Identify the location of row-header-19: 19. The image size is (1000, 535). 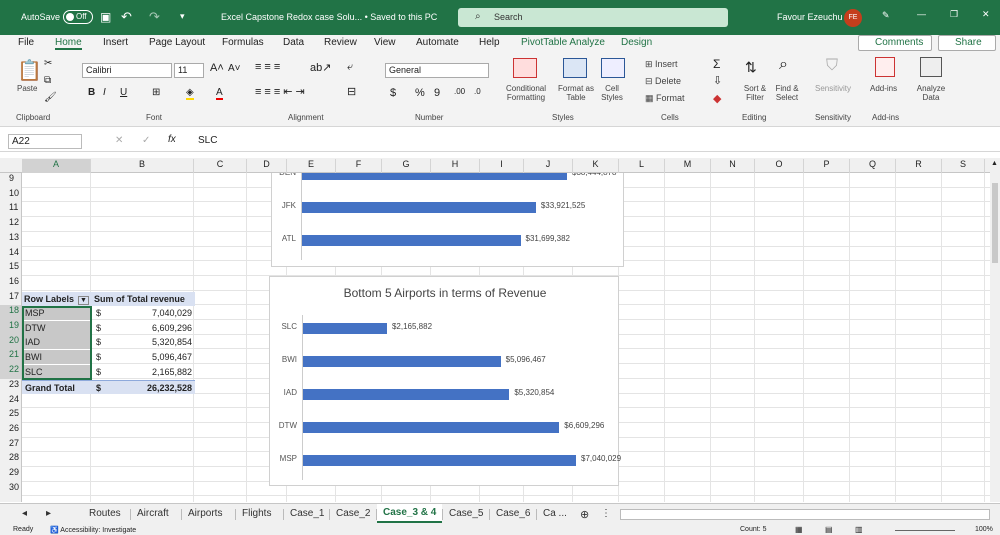
(10, 327).